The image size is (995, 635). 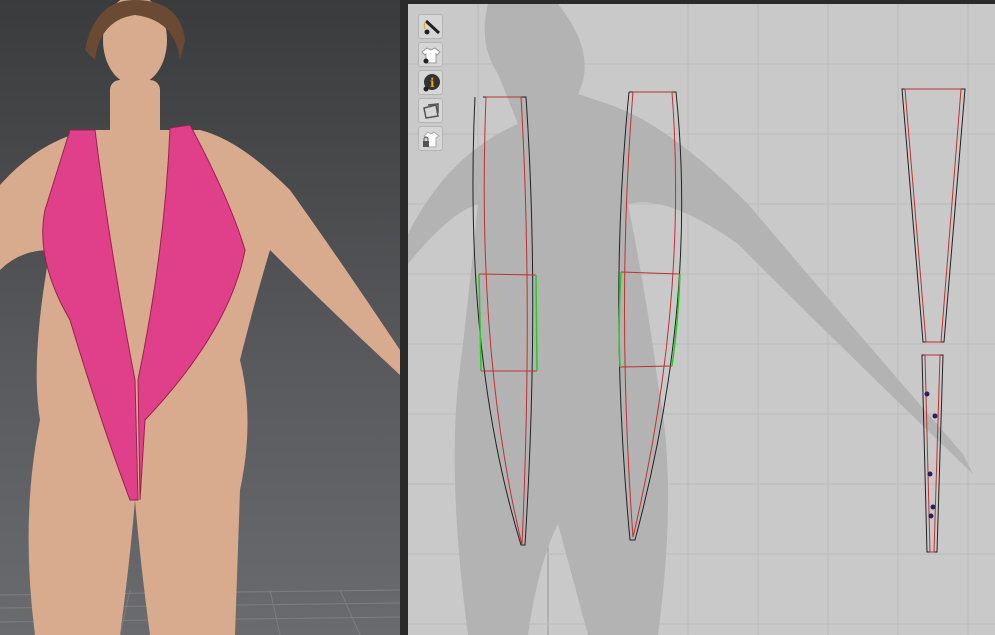 I want to click on show-info-icon: i, so click(x=431, y=83).